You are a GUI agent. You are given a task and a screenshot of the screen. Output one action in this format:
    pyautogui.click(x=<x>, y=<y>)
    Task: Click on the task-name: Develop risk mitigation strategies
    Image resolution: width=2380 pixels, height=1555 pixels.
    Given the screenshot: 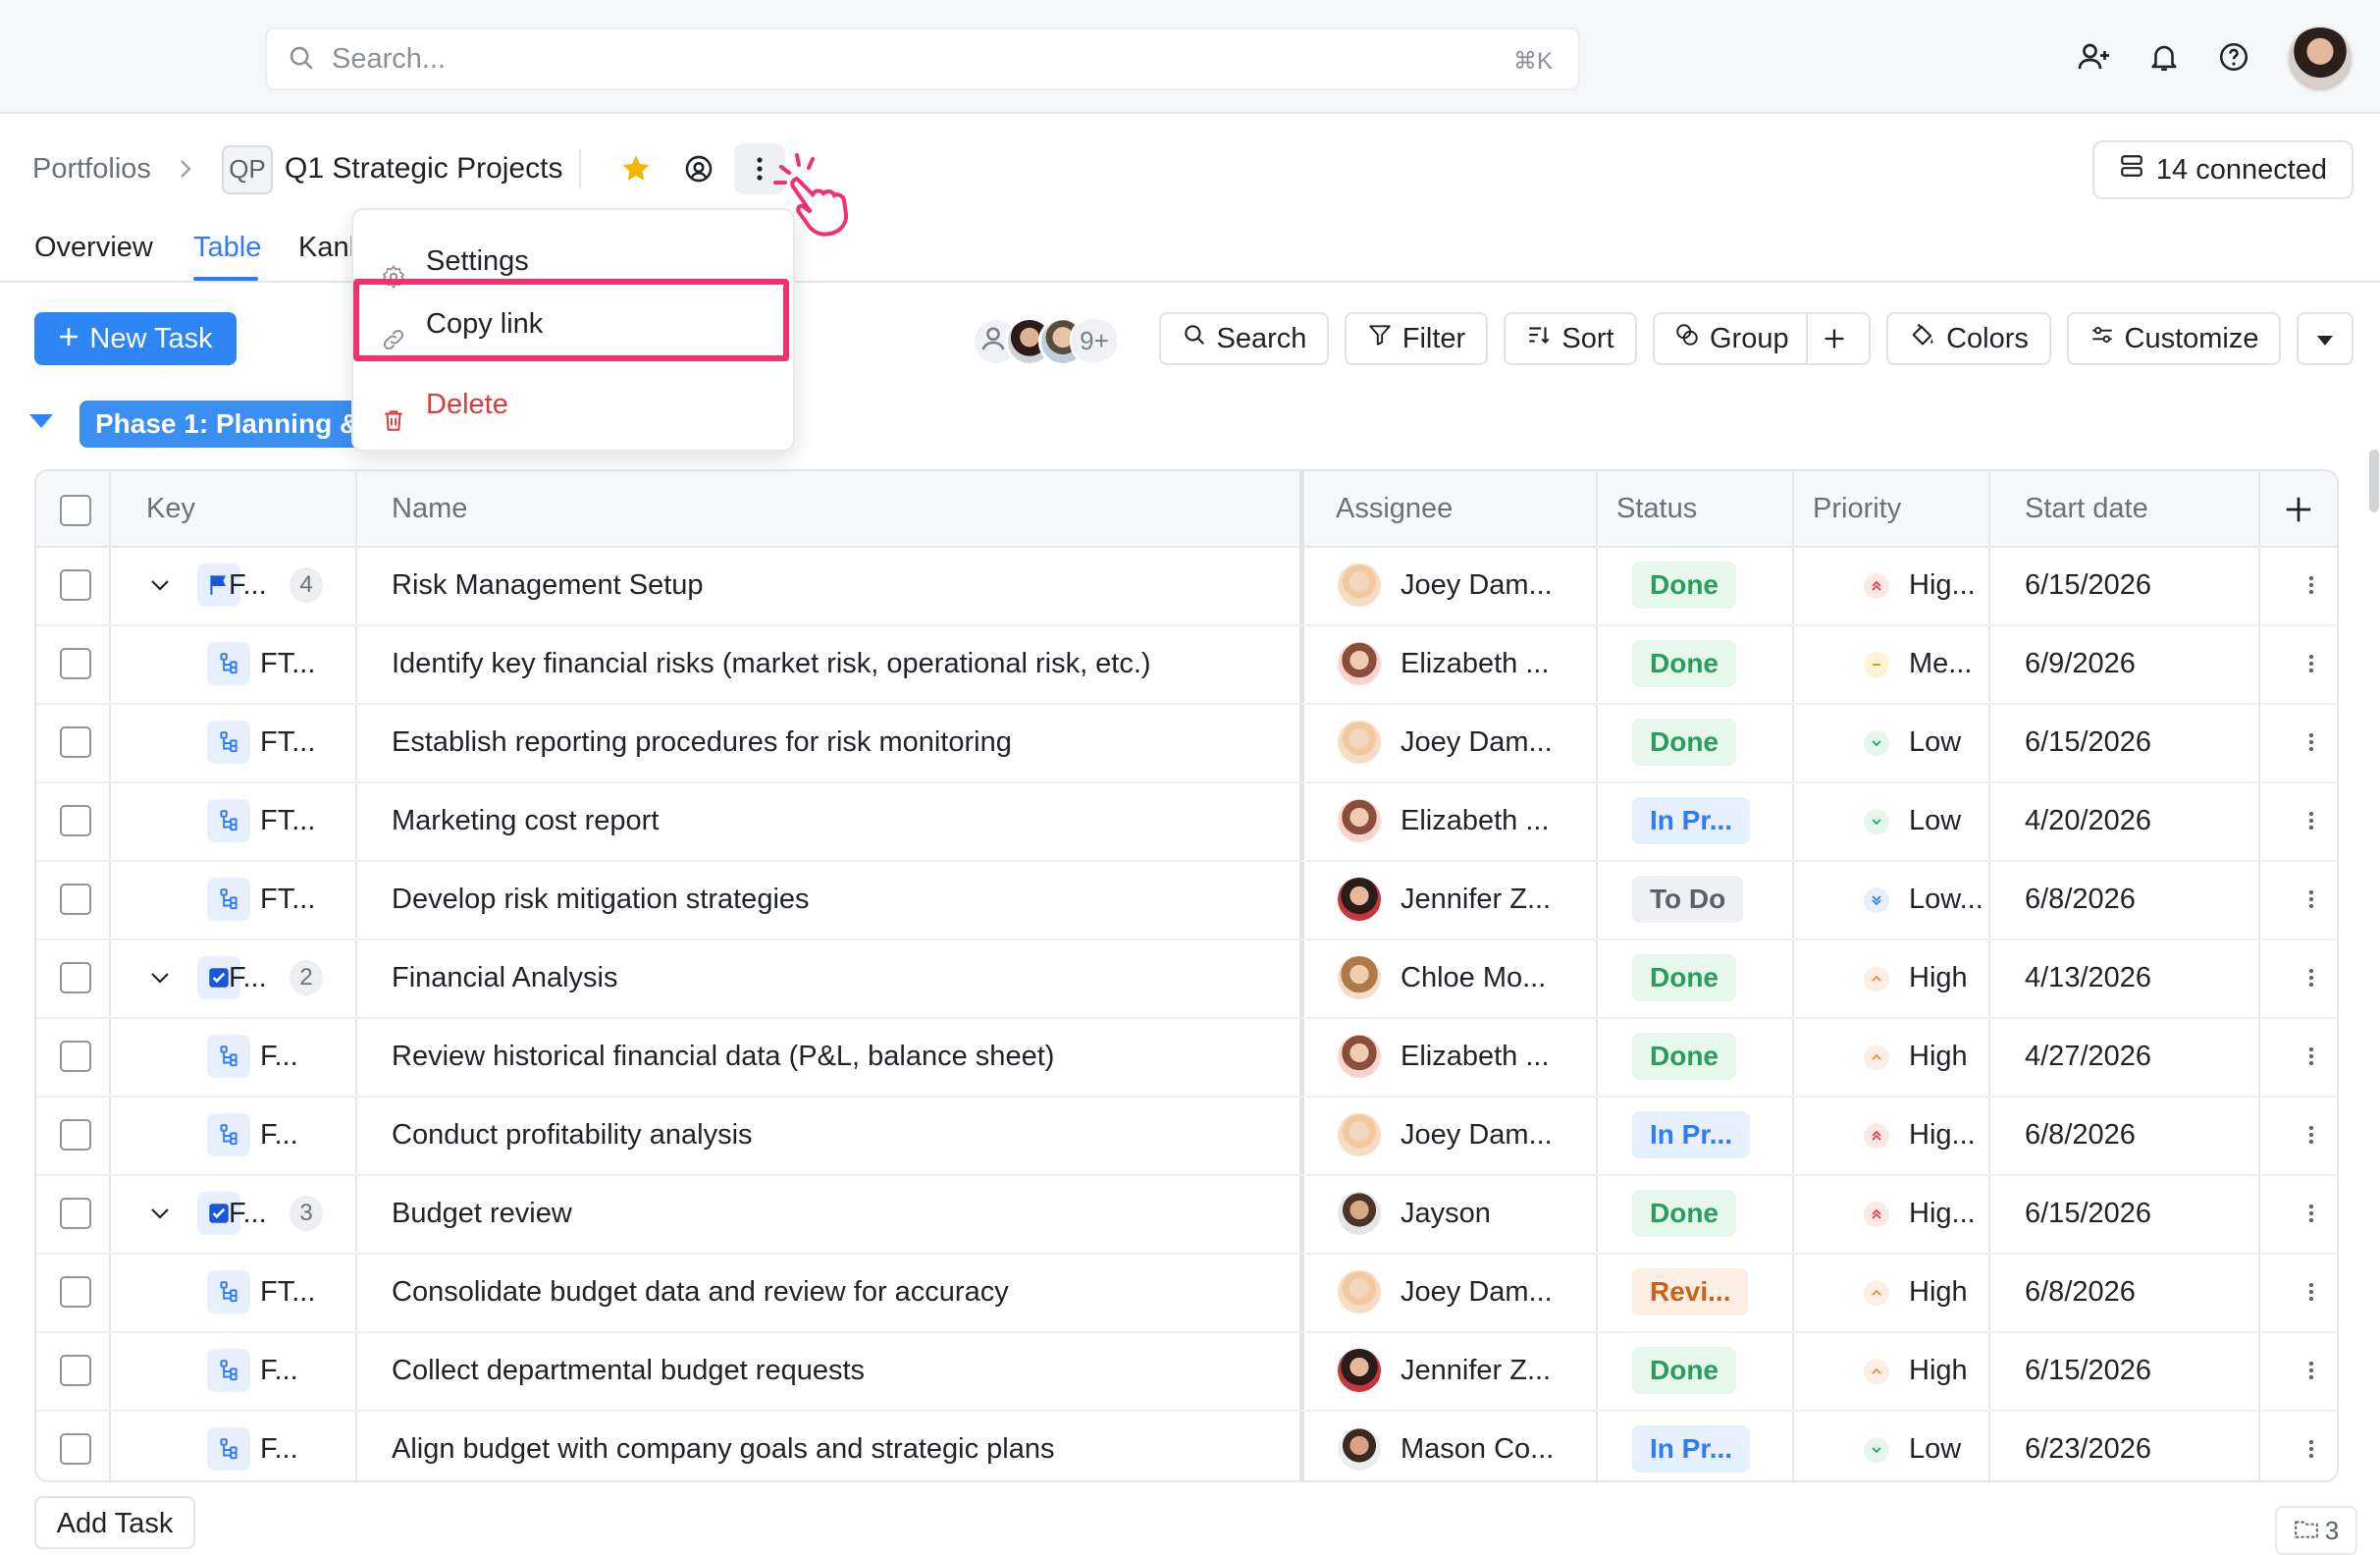 What is the action you would take?
    pyautogui.click(x=838, y=899)
    